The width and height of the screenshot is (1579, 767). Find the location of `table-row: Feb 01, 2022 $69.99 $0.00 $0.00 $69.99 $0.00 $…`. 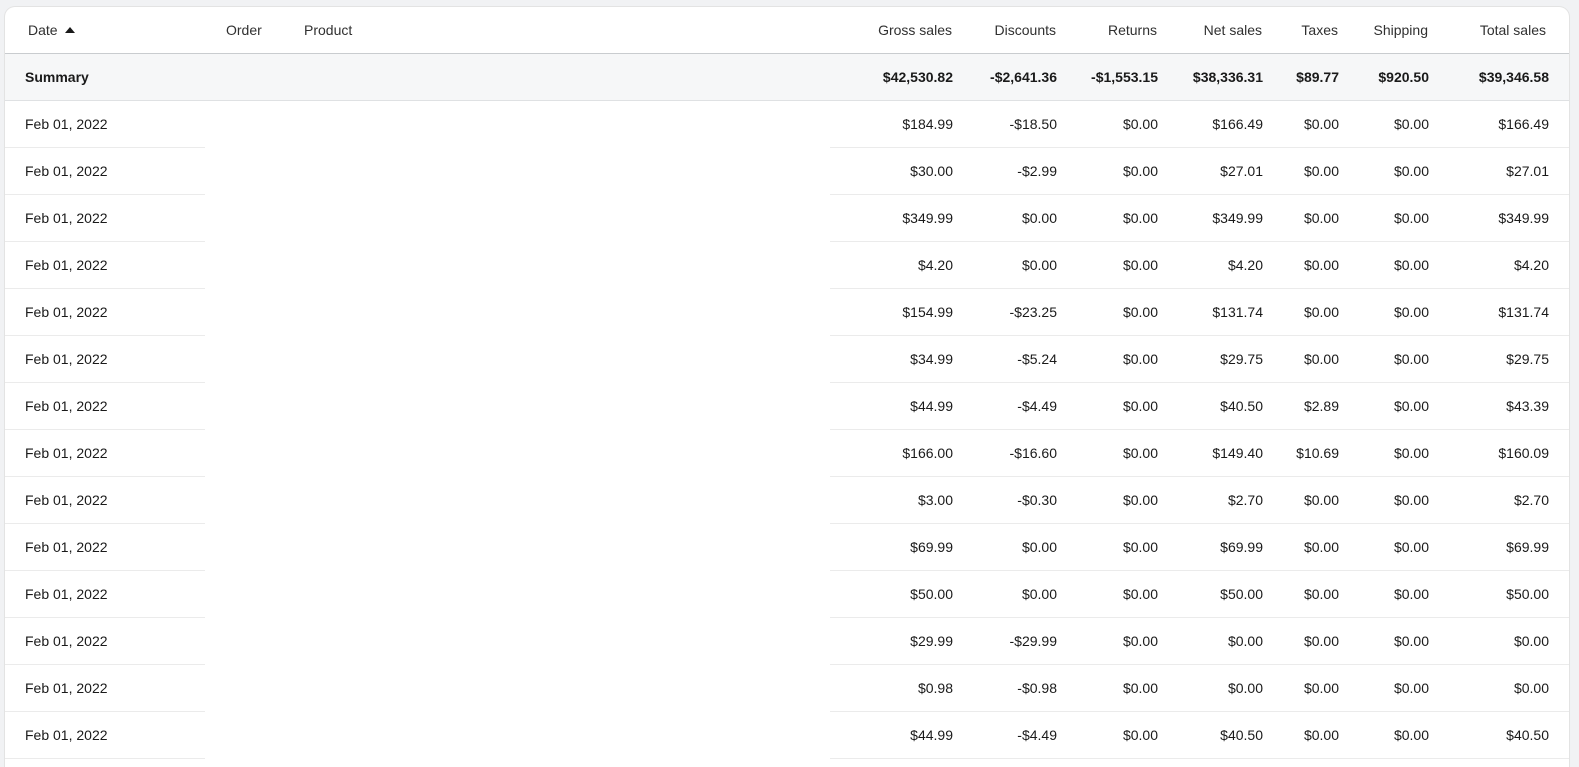

table-row: Feb 01, 2022 $69.99 $0.00 $0.00 $69.99 $0.00 $… is located at coordinates (787, 547).